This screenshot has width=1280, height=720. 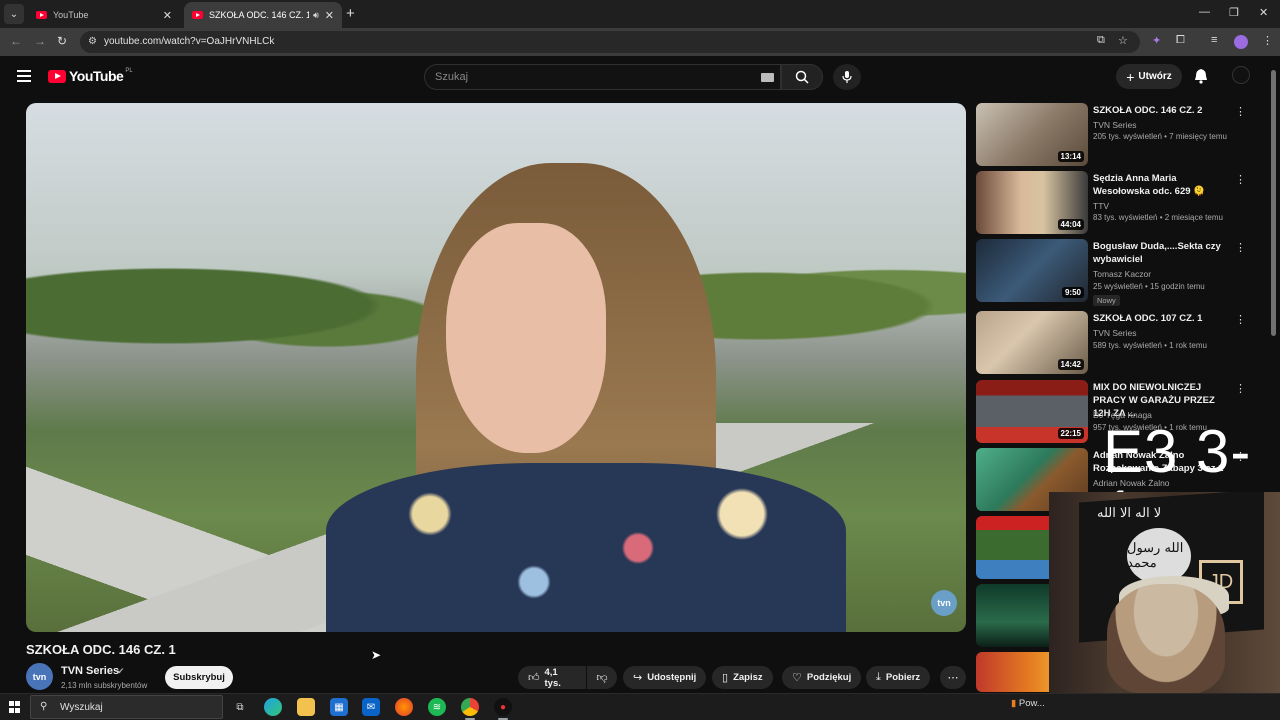 What do you see at coordinates (1155, 76) in the screenshot?
I see `create-label: Utwórz` at bounding box center [1155, 76].